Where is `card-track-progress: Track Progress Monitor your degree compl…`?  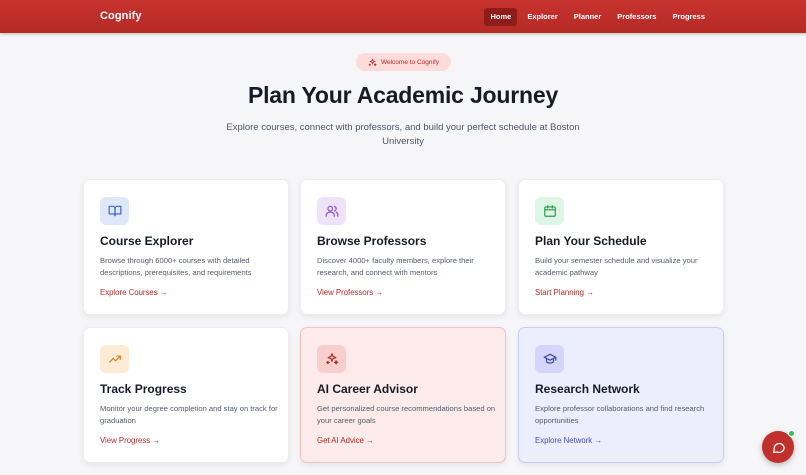 card-track-progress: Track Progress Monitor your degree compl… is located at coordinates (186, 395).